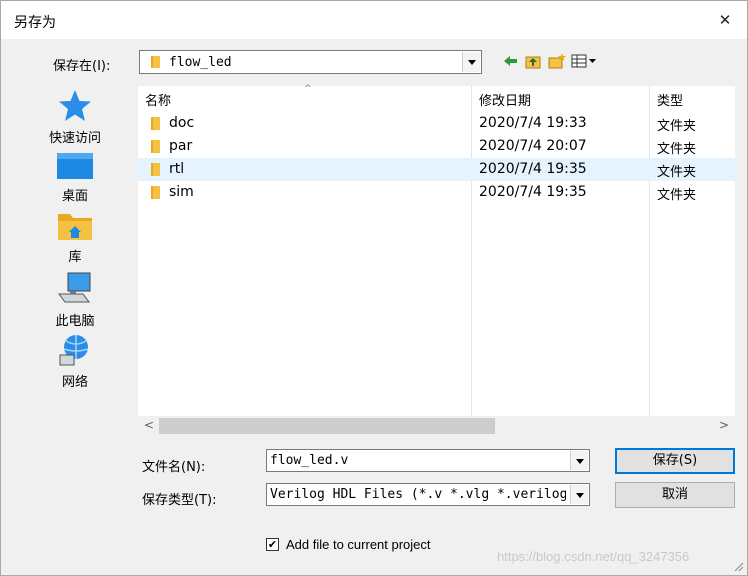  Describe the element at coordinates (436, 169) in the screenshot. I see `file-row-rtl: rtl 2020/7/4 19:35 文件夹` at that location.